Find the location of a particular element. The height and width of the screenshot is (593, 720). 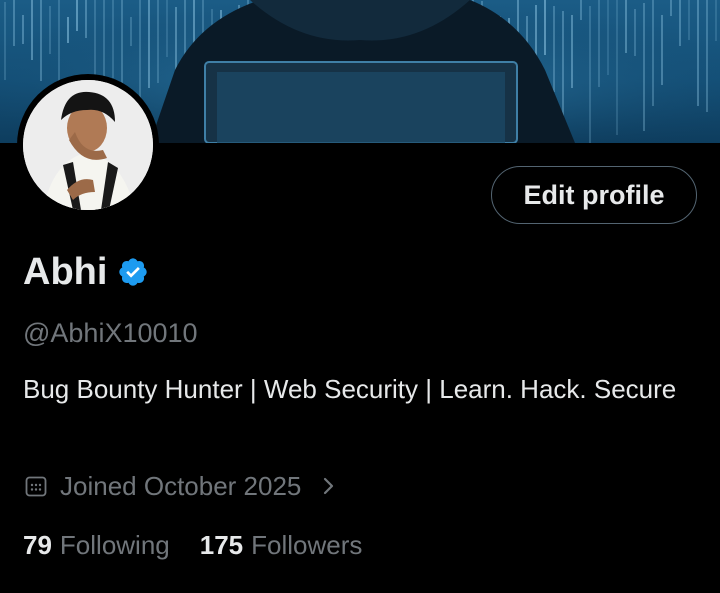

joined-date-row: Joined October 2025 is located at coordinates (181, 486).